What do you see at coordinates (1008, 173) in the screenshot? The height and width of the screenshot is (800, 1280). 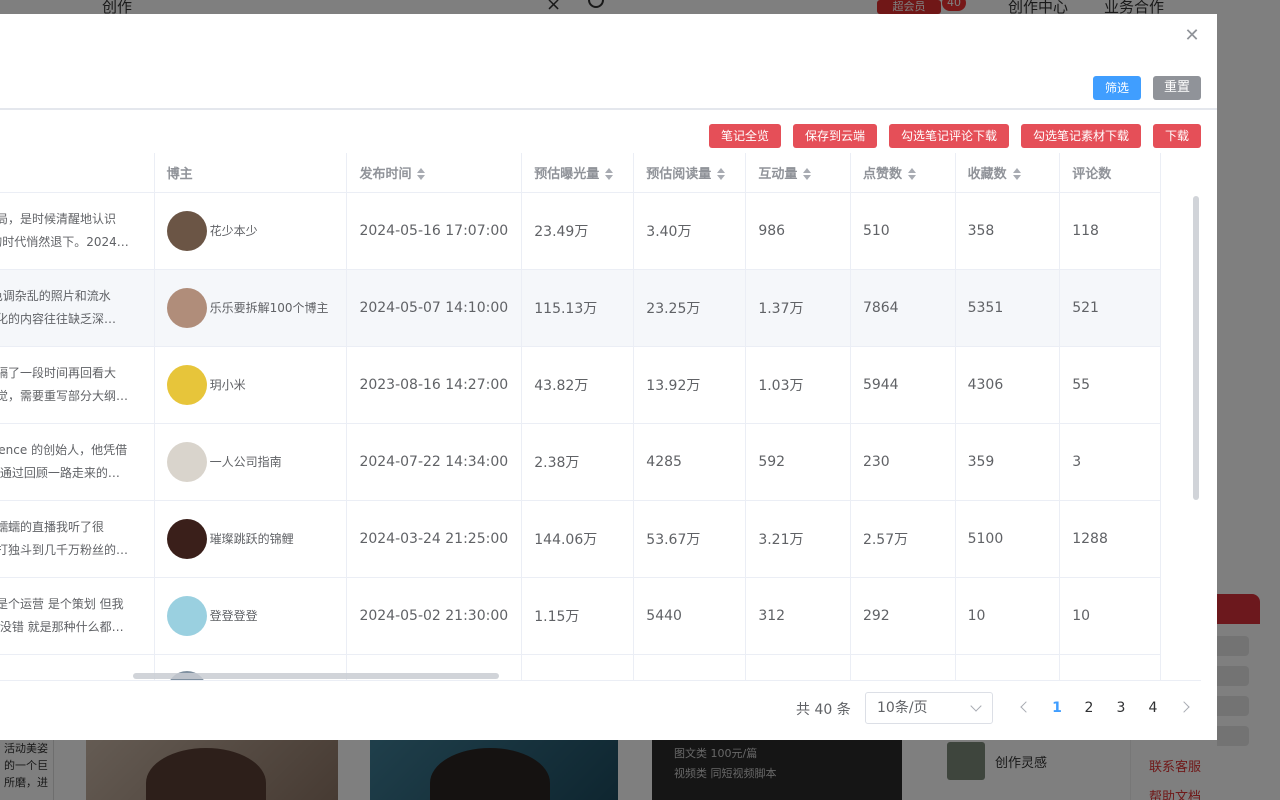 I see `column-header-favorites: 收藏数` at bounding box center [1008, 173].